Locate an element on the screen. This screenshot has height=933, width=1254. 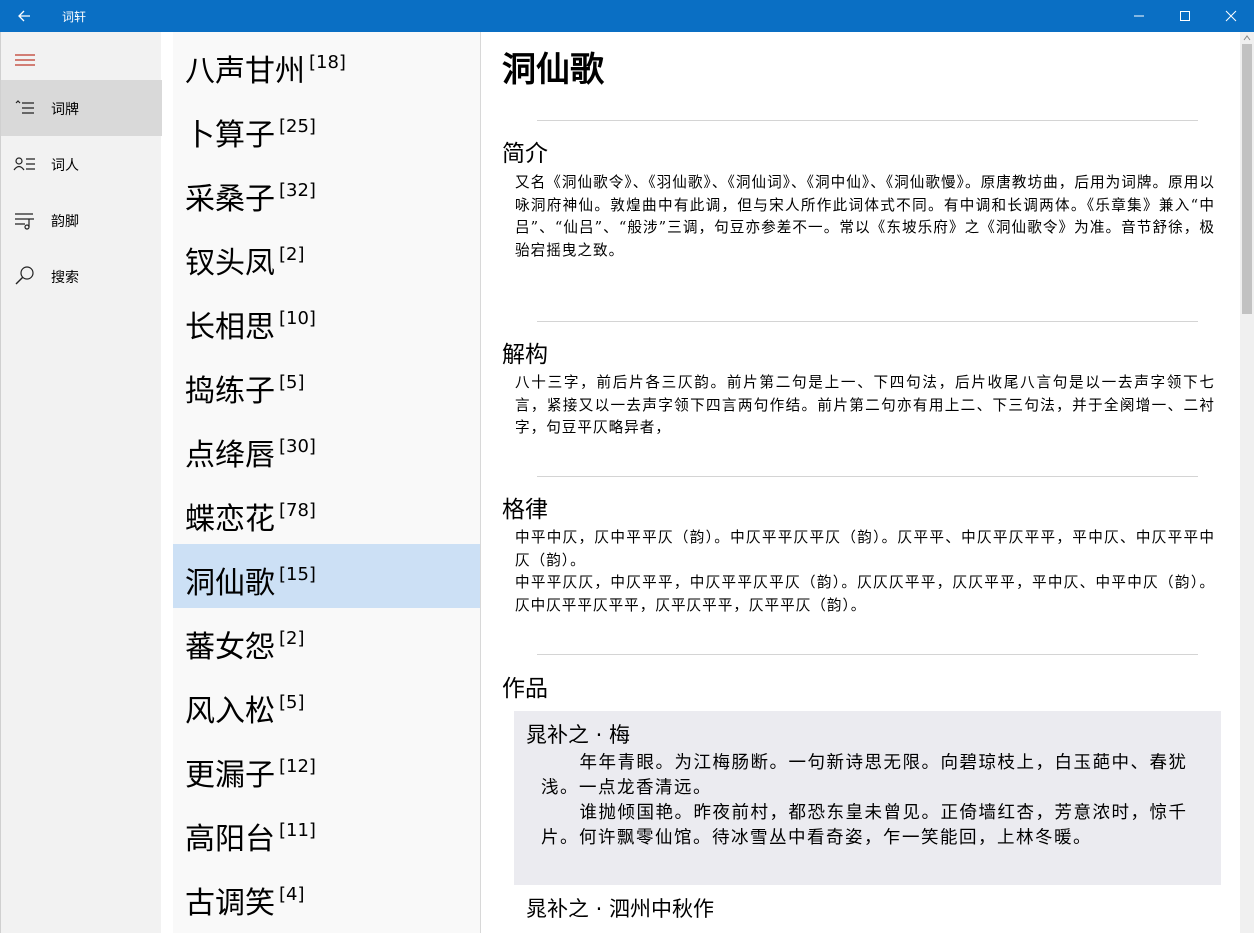
section-heading-works: 作品 is located at coordinates (525, 689).